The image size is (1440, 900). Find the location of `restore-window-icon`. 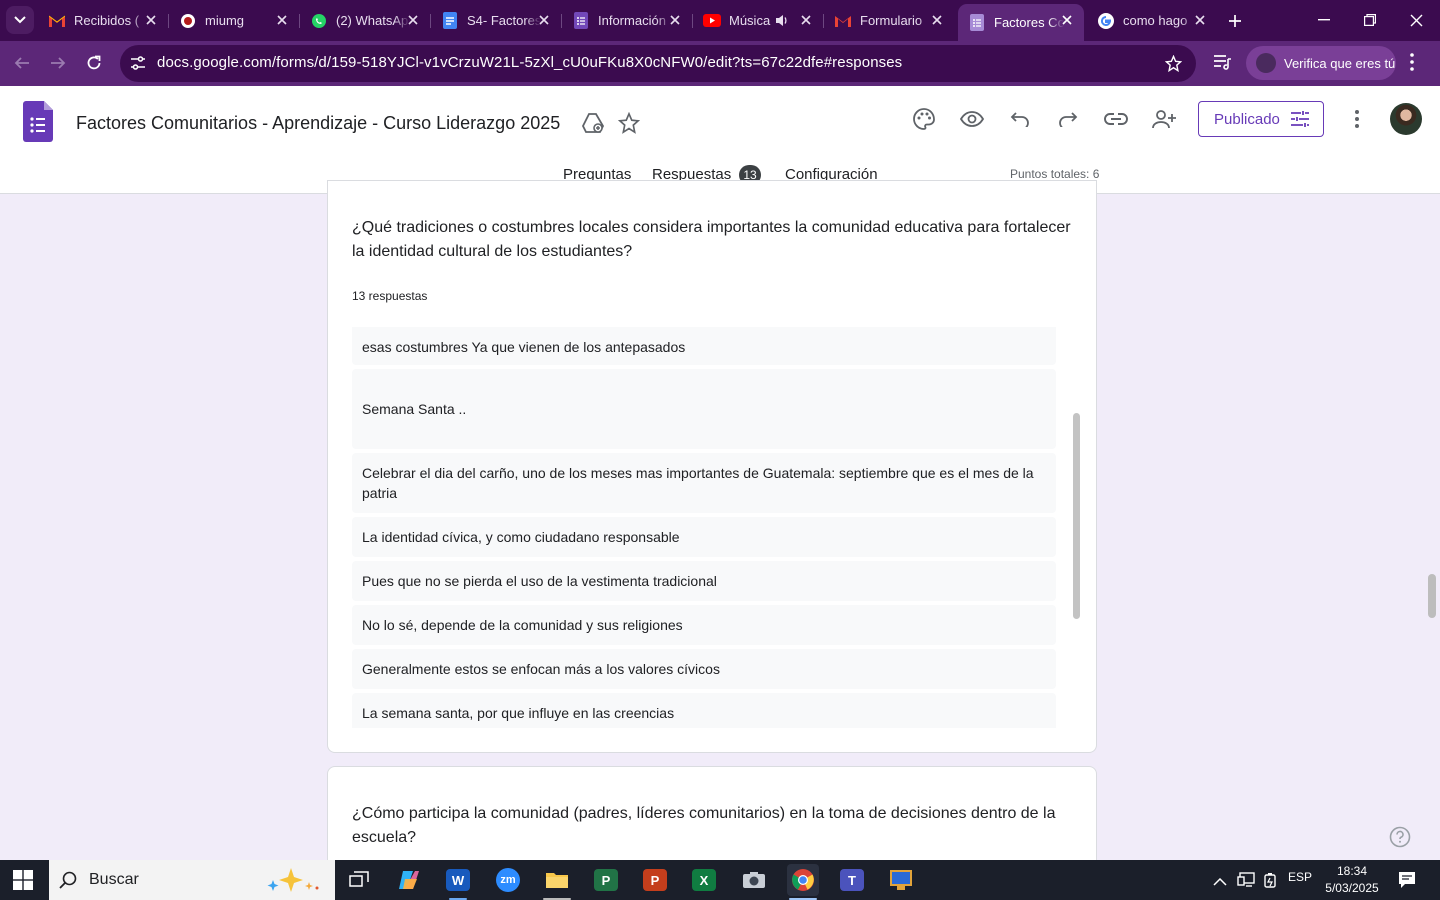

restore-window-icon is located at coordinates (1370, 20).